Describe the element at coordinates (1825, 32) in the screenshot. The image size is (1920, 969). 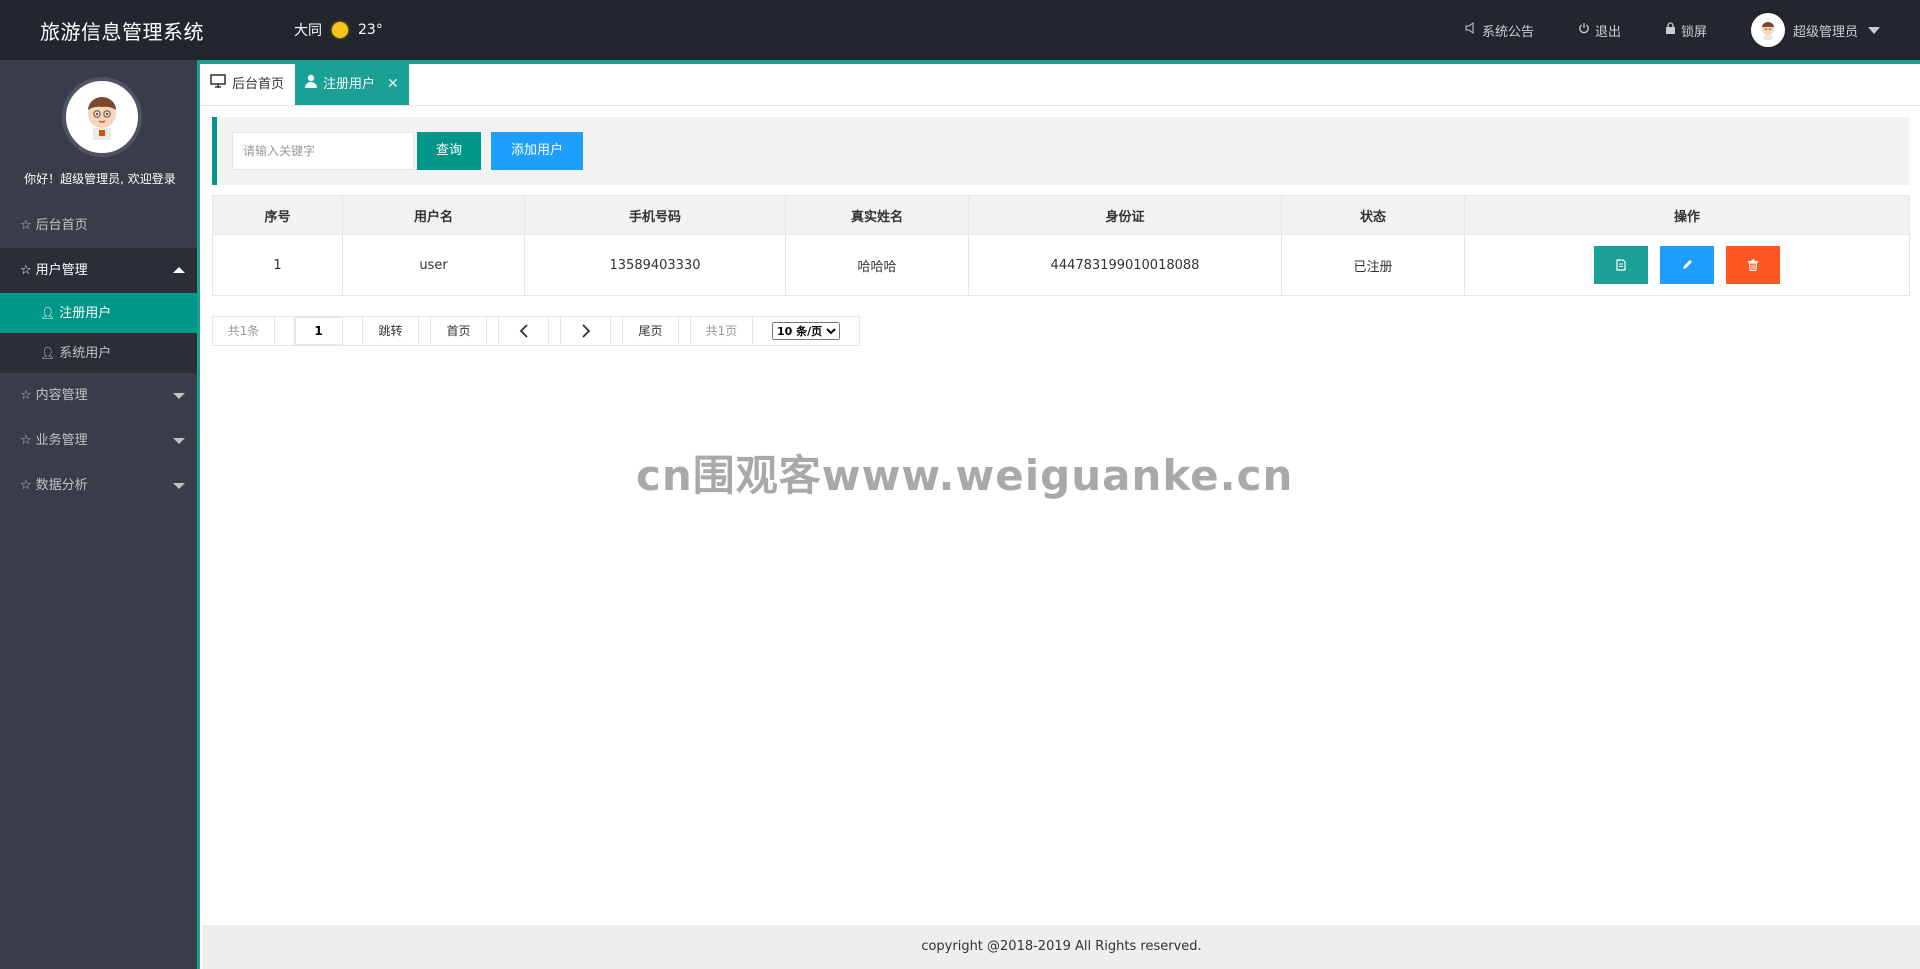
I see `user-name: 超级管理员` at that location.